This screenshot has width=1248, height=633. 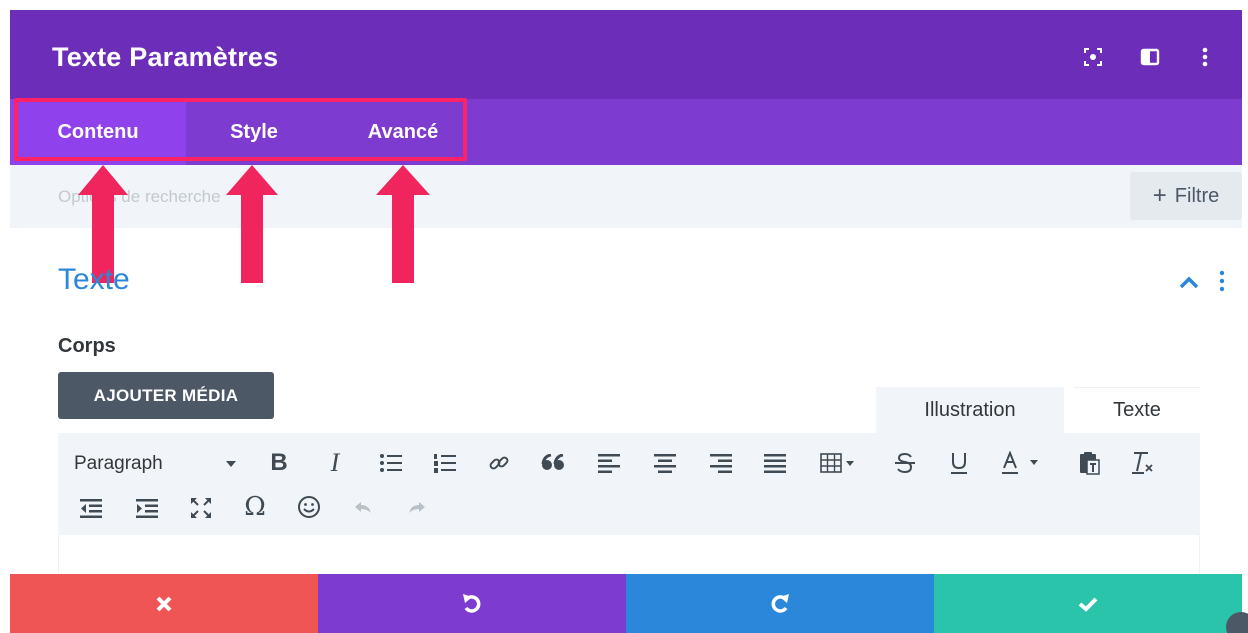 What do you see at coordinates (1159, 195) in the screenshot?
I see `plus-icon: +` at bounding box center [1159, 195].